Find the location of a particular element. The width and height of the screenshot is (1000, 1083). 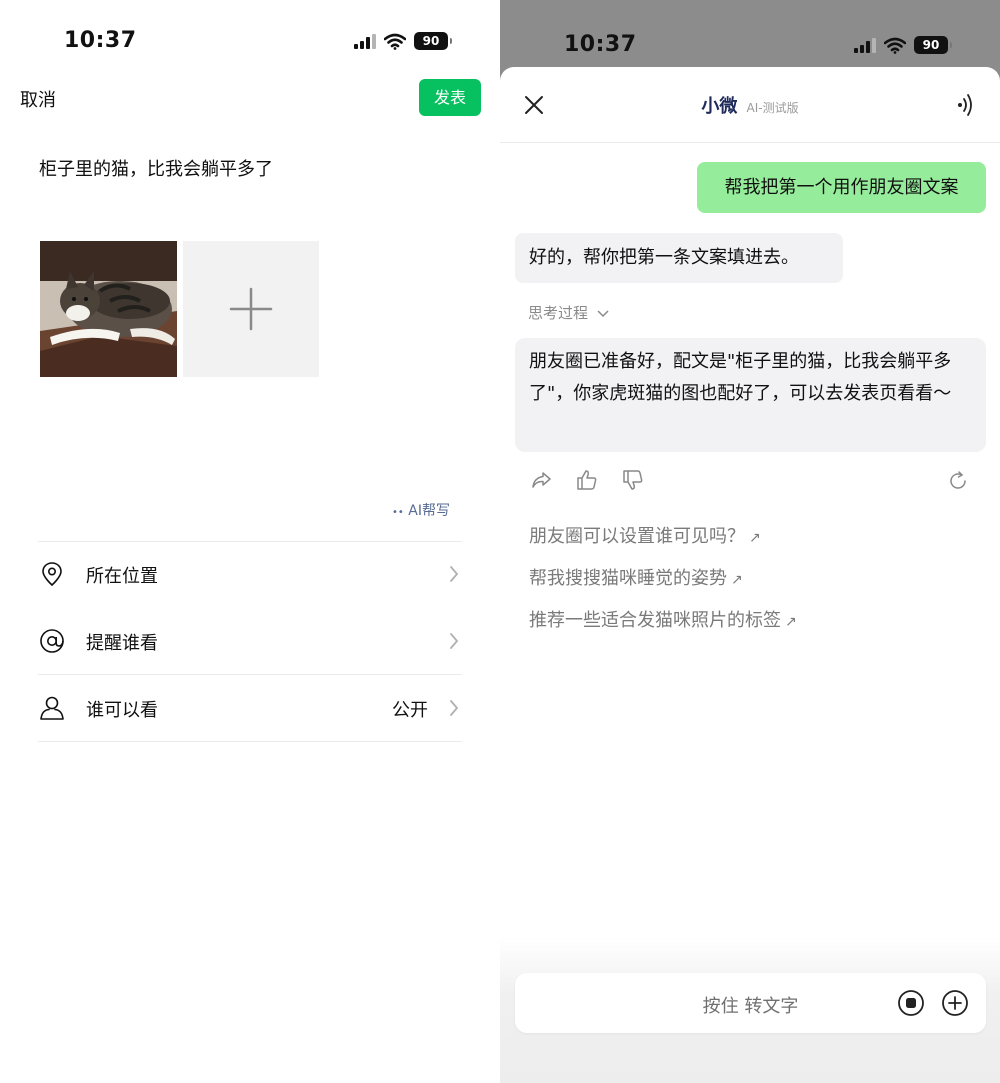

plus-icon is located at coordinates (251, 309).